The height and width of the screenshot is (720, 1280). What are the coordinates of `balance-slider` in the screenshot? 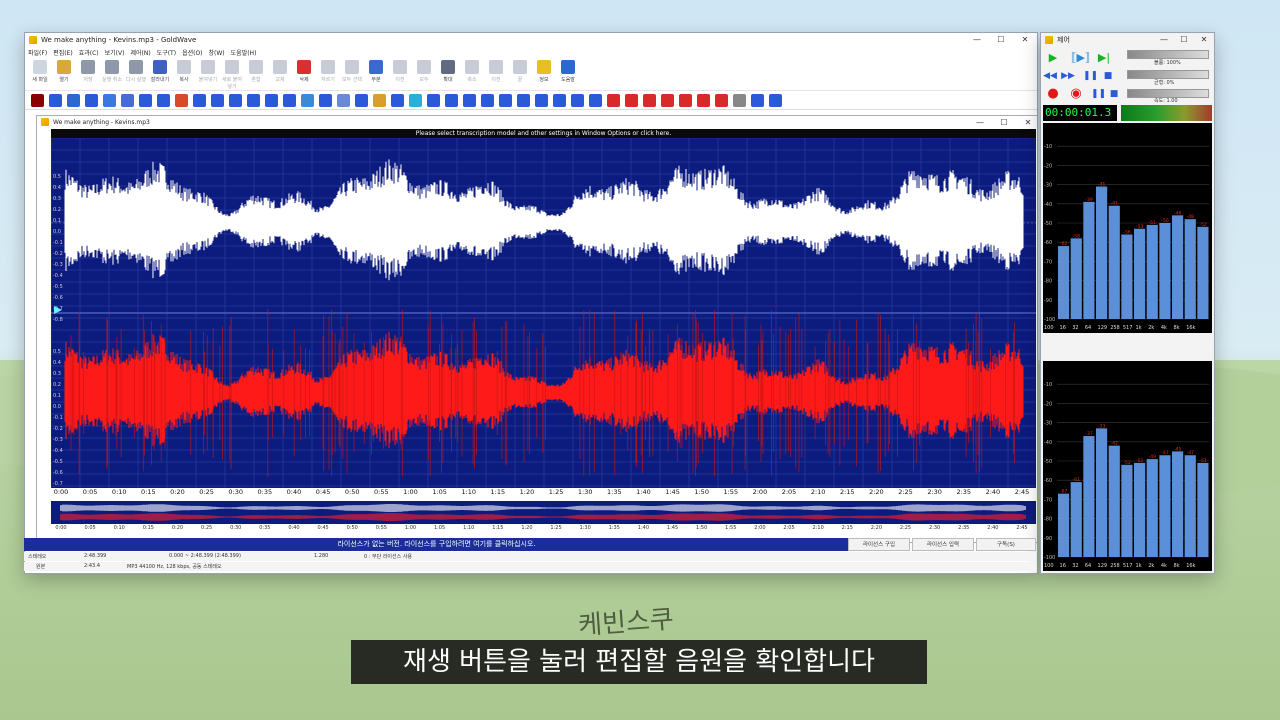 It's located at (1168, 74).